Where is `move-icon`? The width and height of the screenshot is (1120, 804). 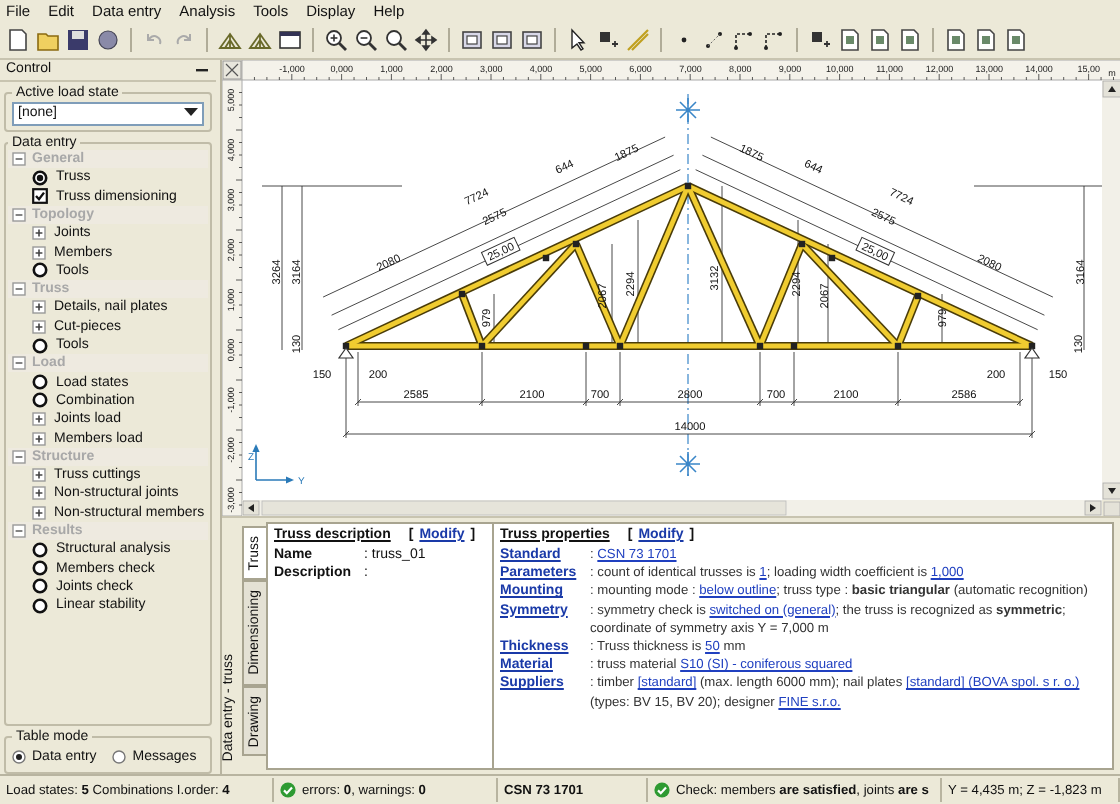 move-icon is located at coordinates (426, 40).